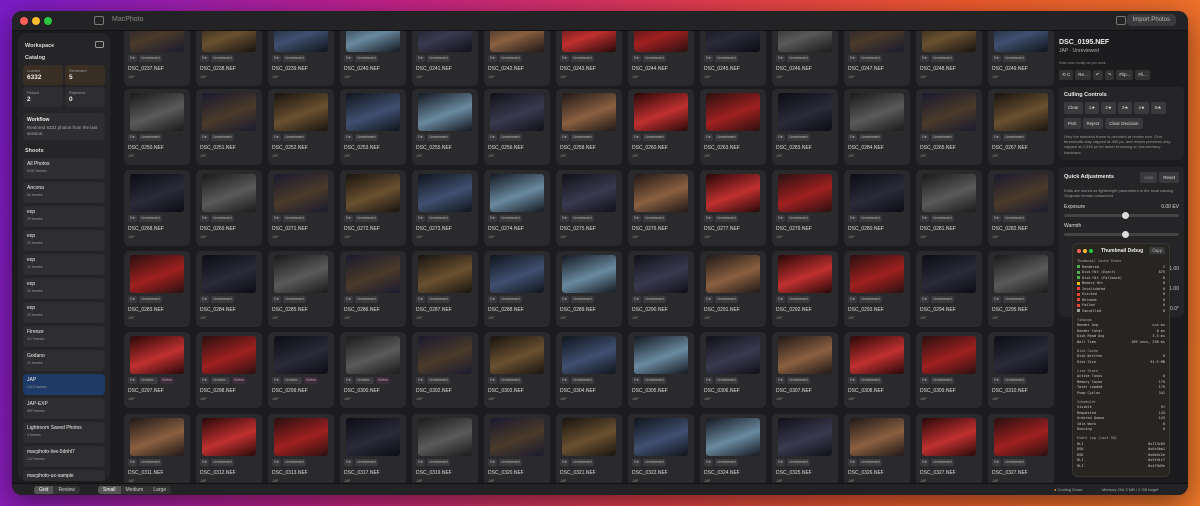 This screenshot has height=506, width=1200. I want to click on photo-tile: 0★ Unreviewed DSC_0302.NEF JAP, so click(445, 370).